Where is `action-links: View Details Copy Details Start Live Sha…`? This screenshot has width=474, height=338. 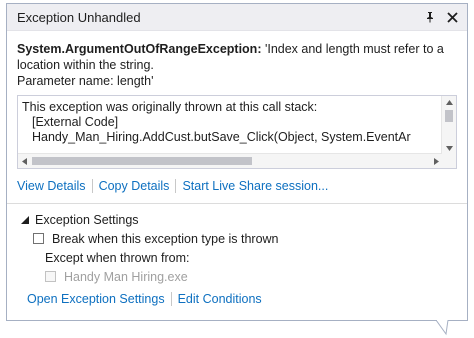
action-links: View Details Copy Details Start Live Sha… is located at coordinates (237, 186).